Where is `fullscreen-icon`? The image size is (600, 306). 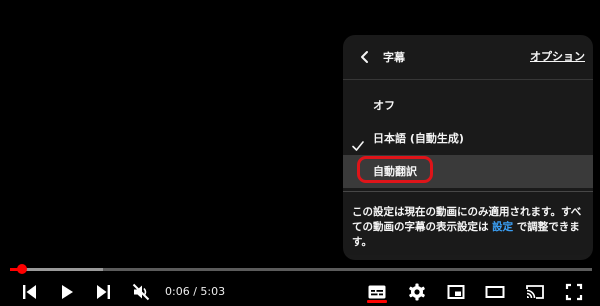
fullscreen-icon is located at coordinates (574, 292).